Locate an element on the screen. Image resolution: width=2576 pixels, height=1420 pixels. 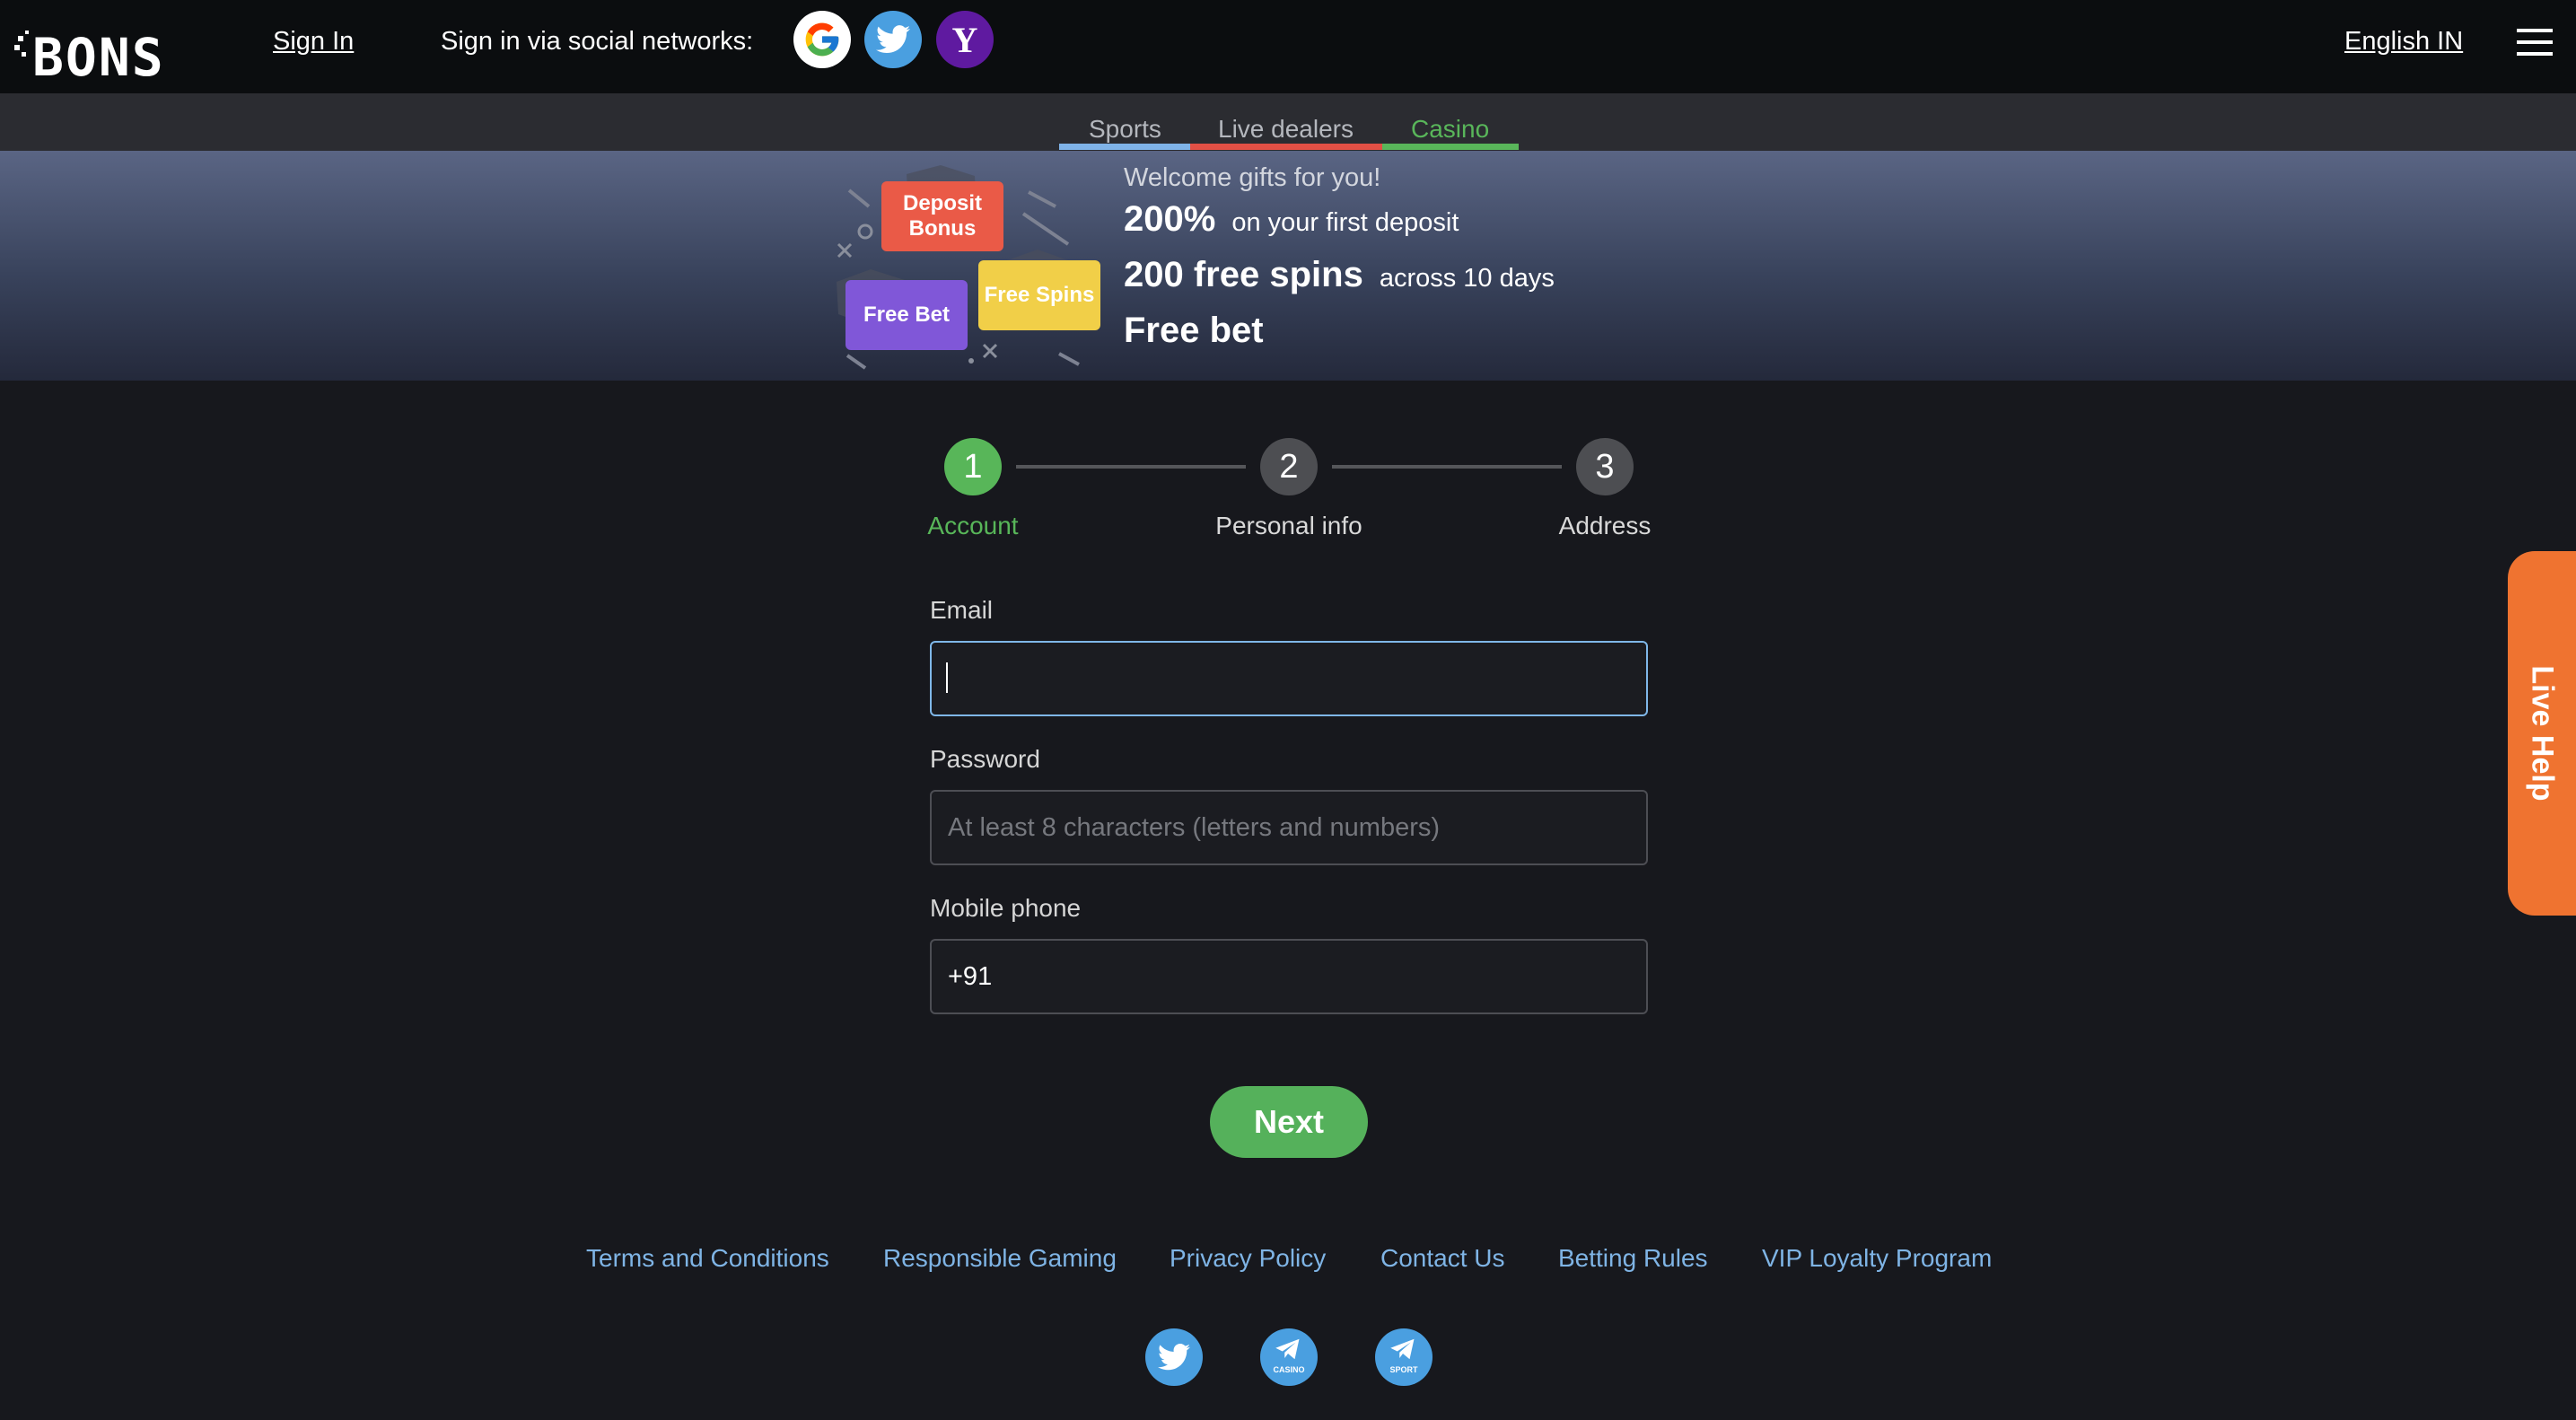
email-input is located at coordinates (1289, 679).